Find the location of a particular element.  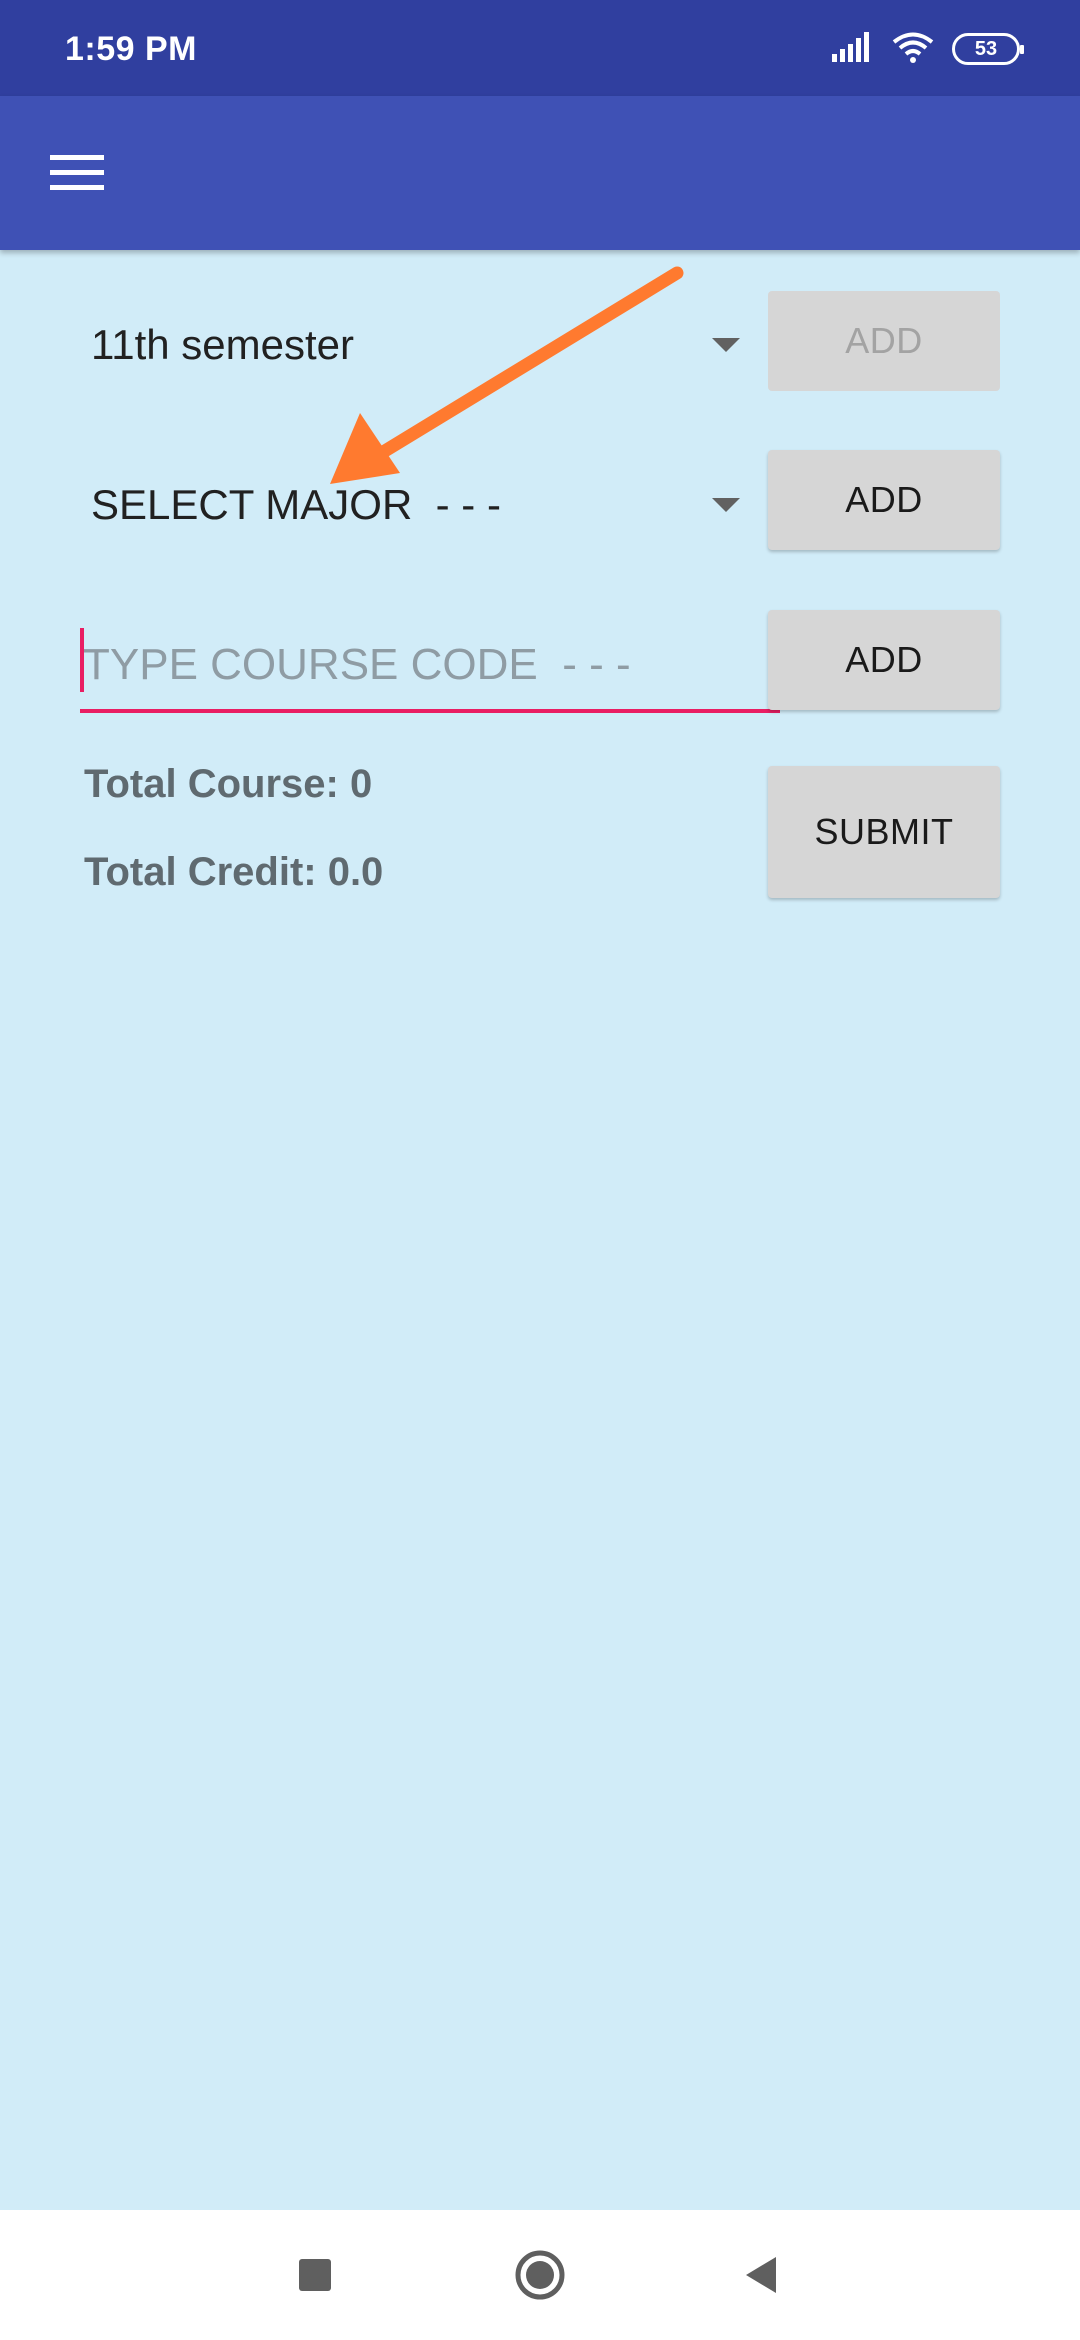

app-bar is located at coordinates (540, 173).